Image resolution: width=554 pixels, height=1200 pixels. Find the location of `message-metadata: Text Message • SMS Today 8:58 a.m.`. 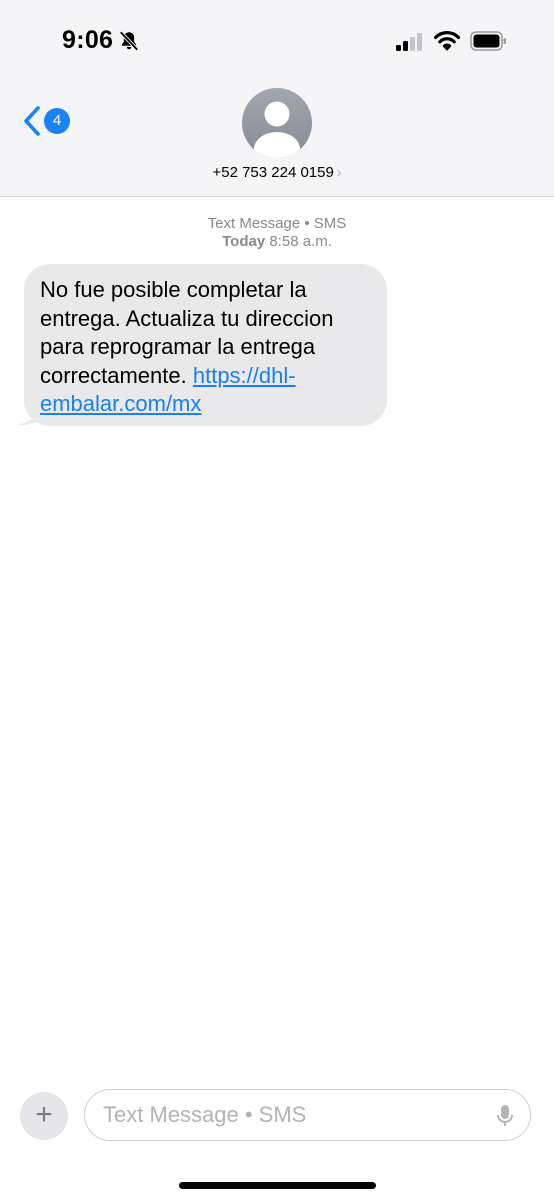

message-metadata: Text Message • SMS Today 8:58 a.m. is located at coordinates (277, 233).